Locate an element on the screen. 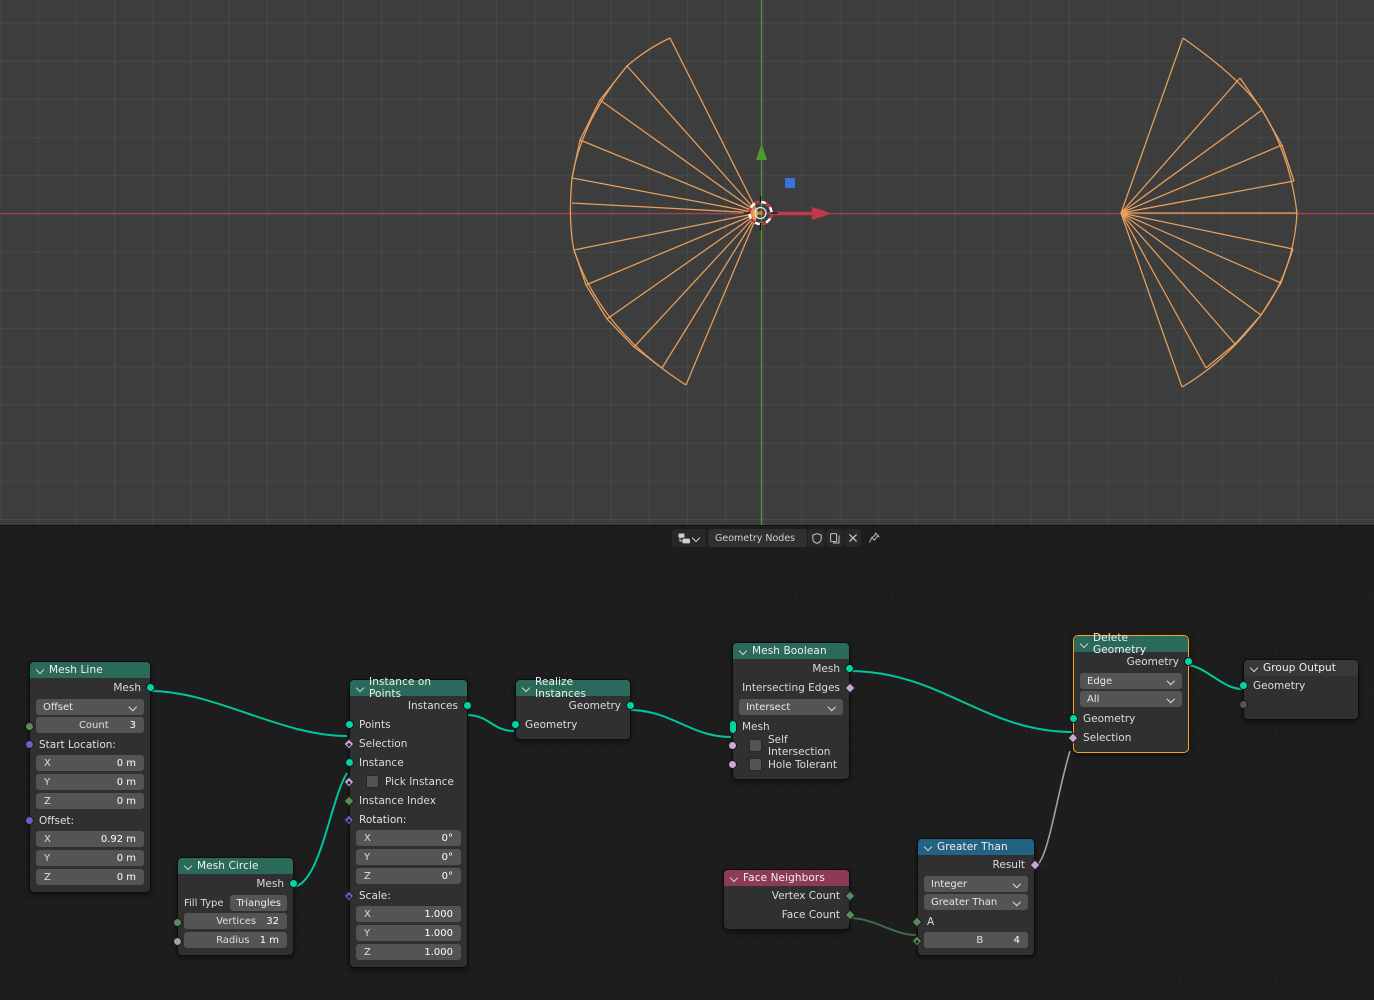  vector-field-z: Z 0 m is located at coordinates (90, 801).